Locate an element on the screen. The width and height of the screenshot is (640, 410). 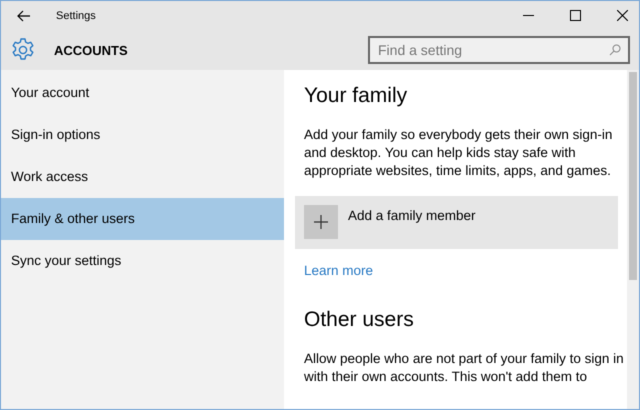
section-heading: Other users is located at coordinates (359, 320).